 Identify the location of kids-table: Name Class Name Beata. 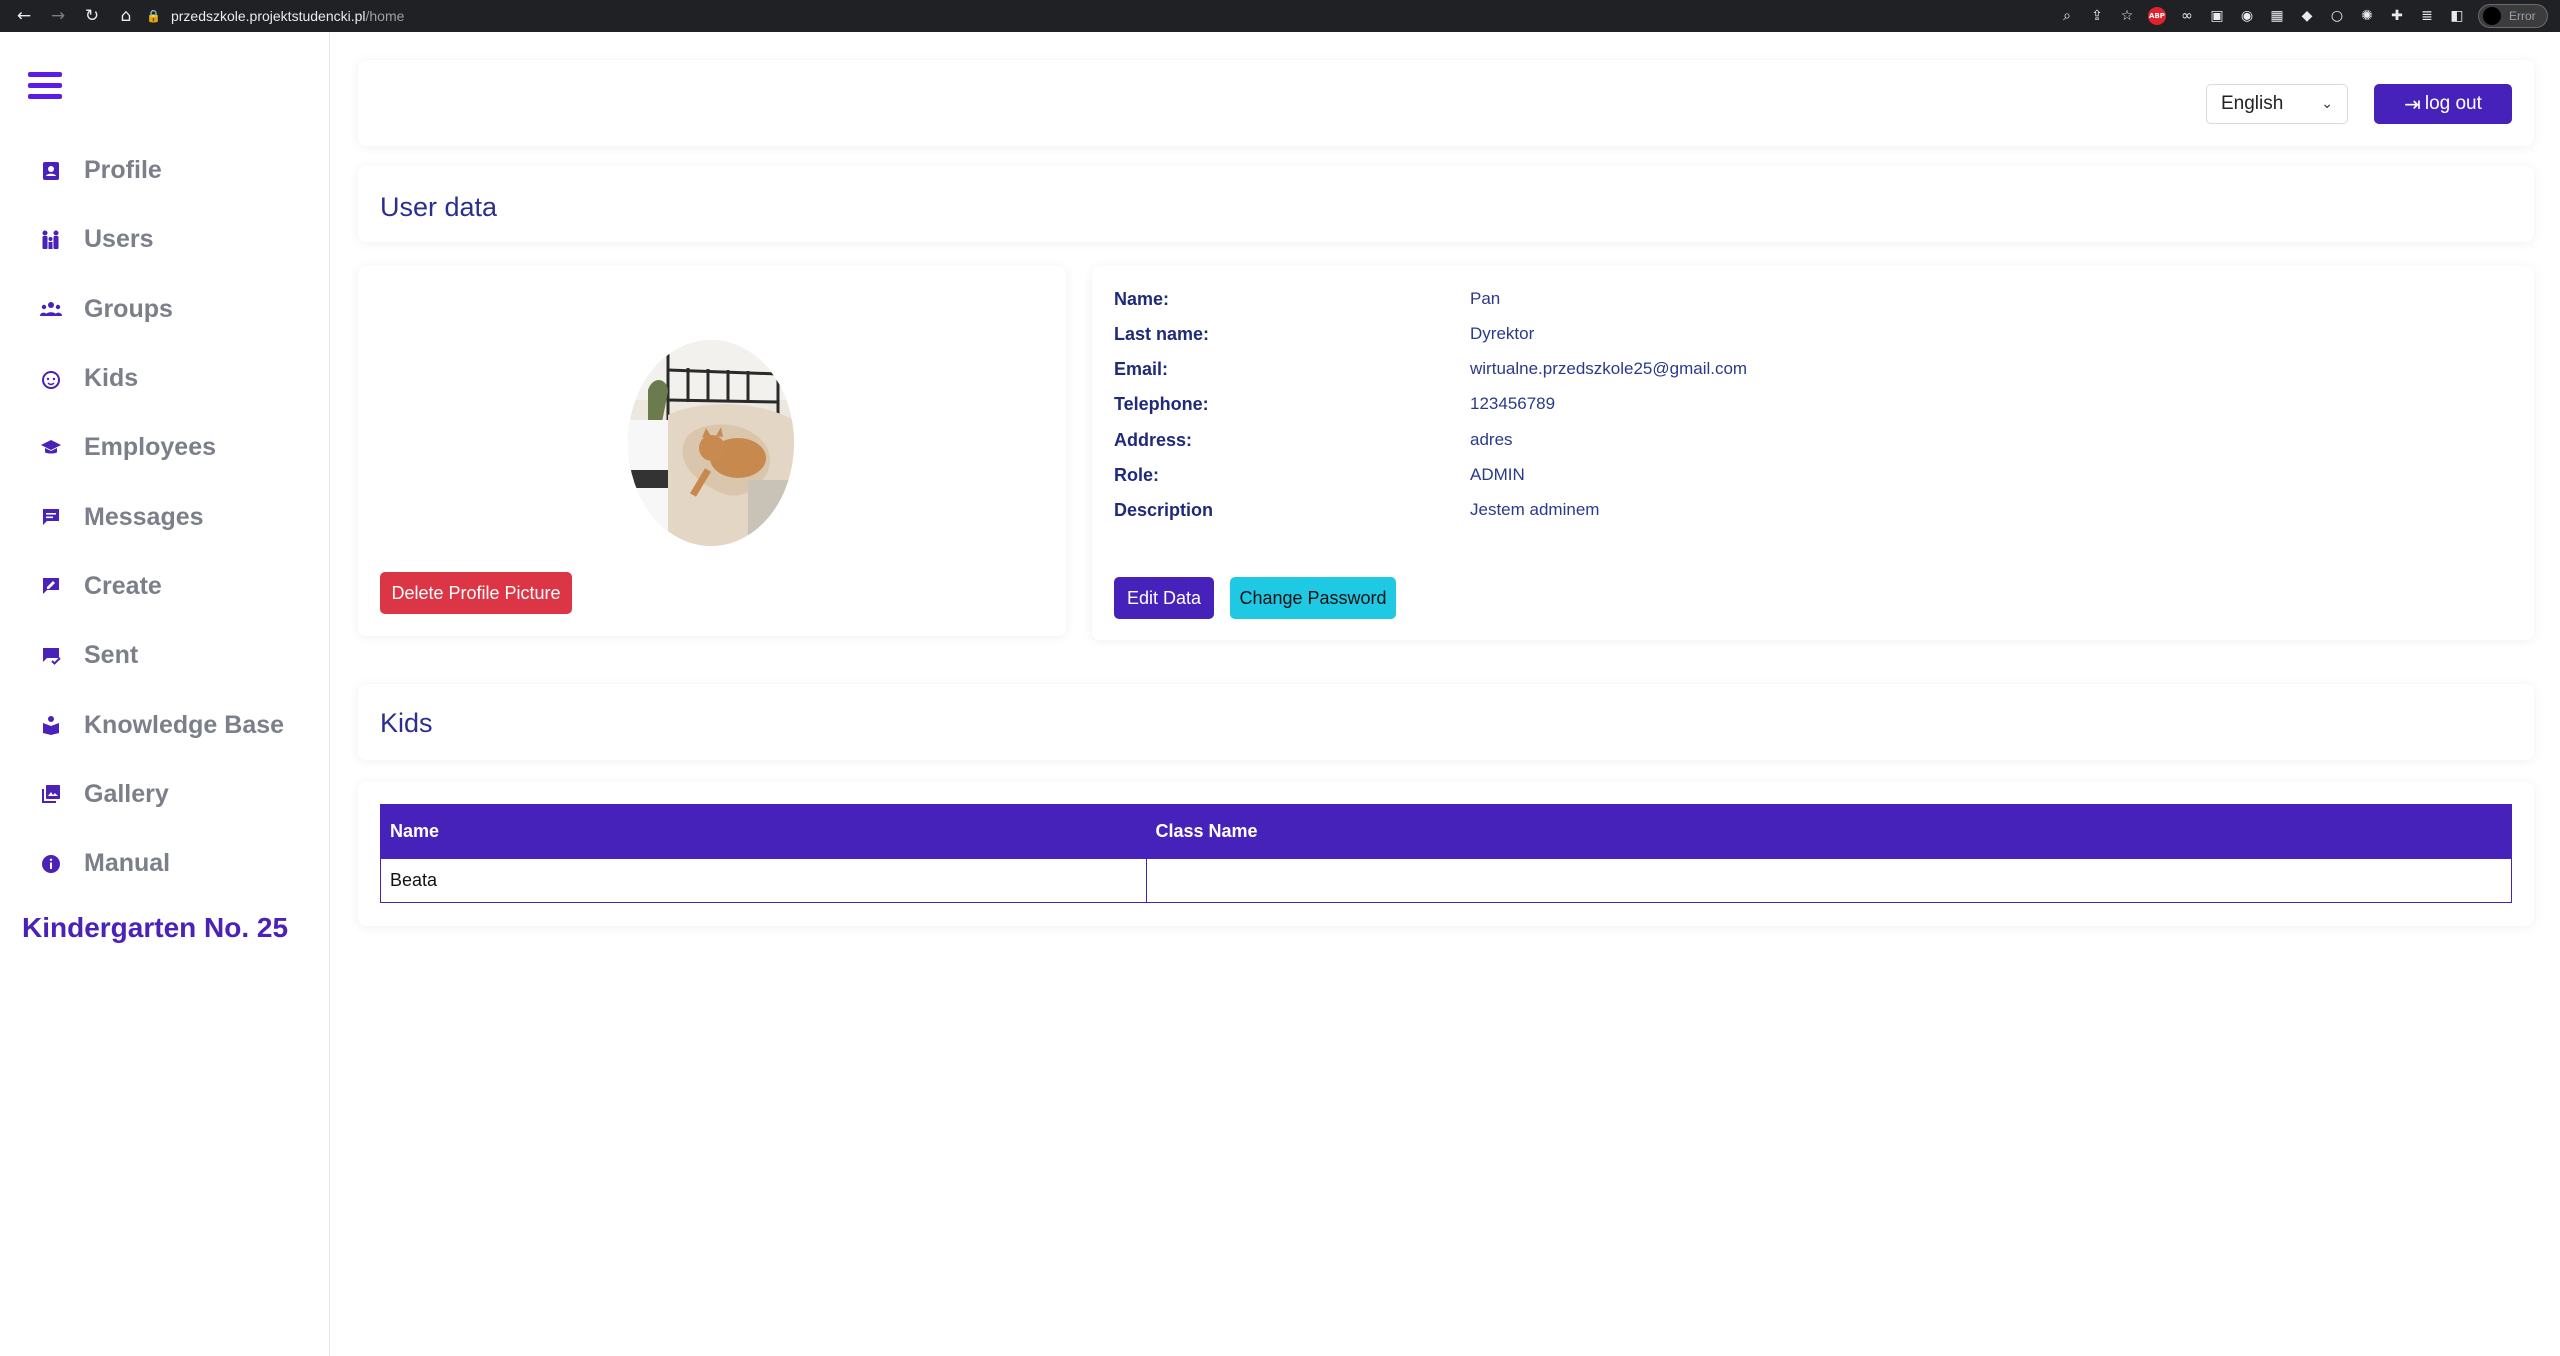
(1446, 853).